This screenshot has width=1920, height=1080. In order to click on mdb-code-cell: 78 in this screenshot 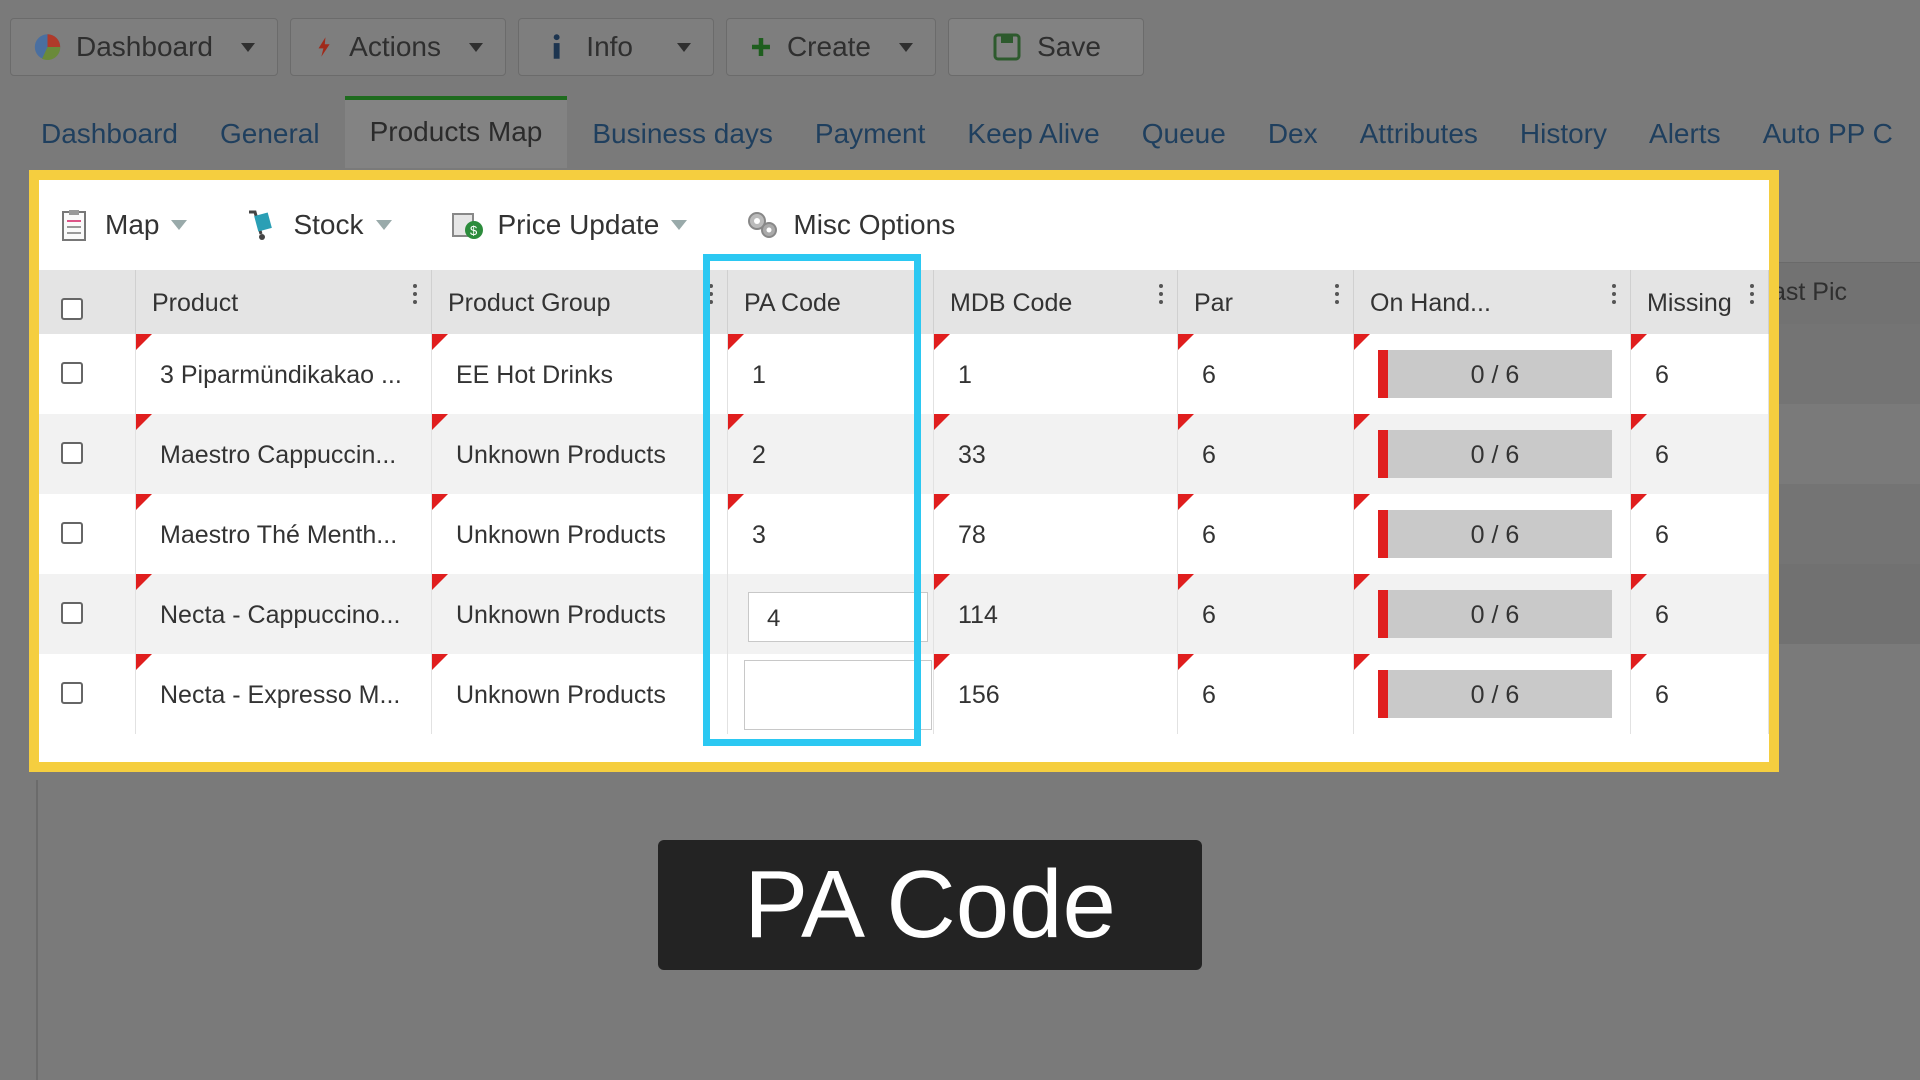, I will do `click(1056, 534)`.